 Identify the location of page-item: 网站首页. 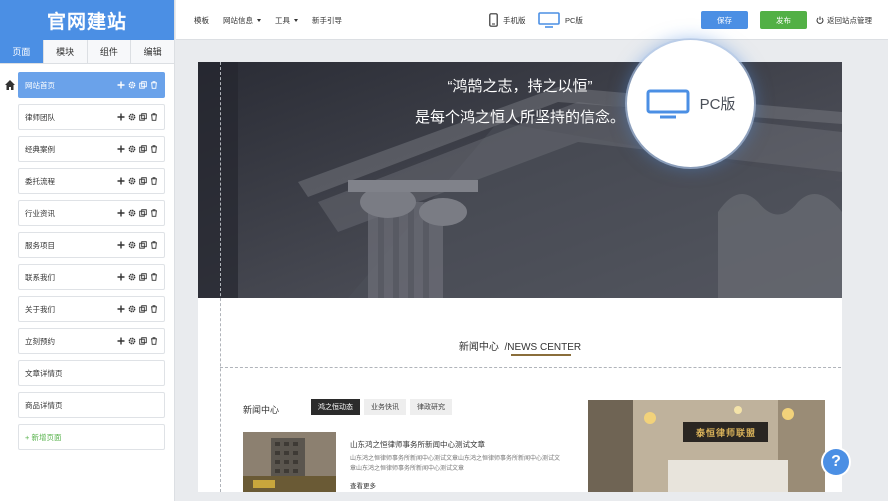
(91, 85).